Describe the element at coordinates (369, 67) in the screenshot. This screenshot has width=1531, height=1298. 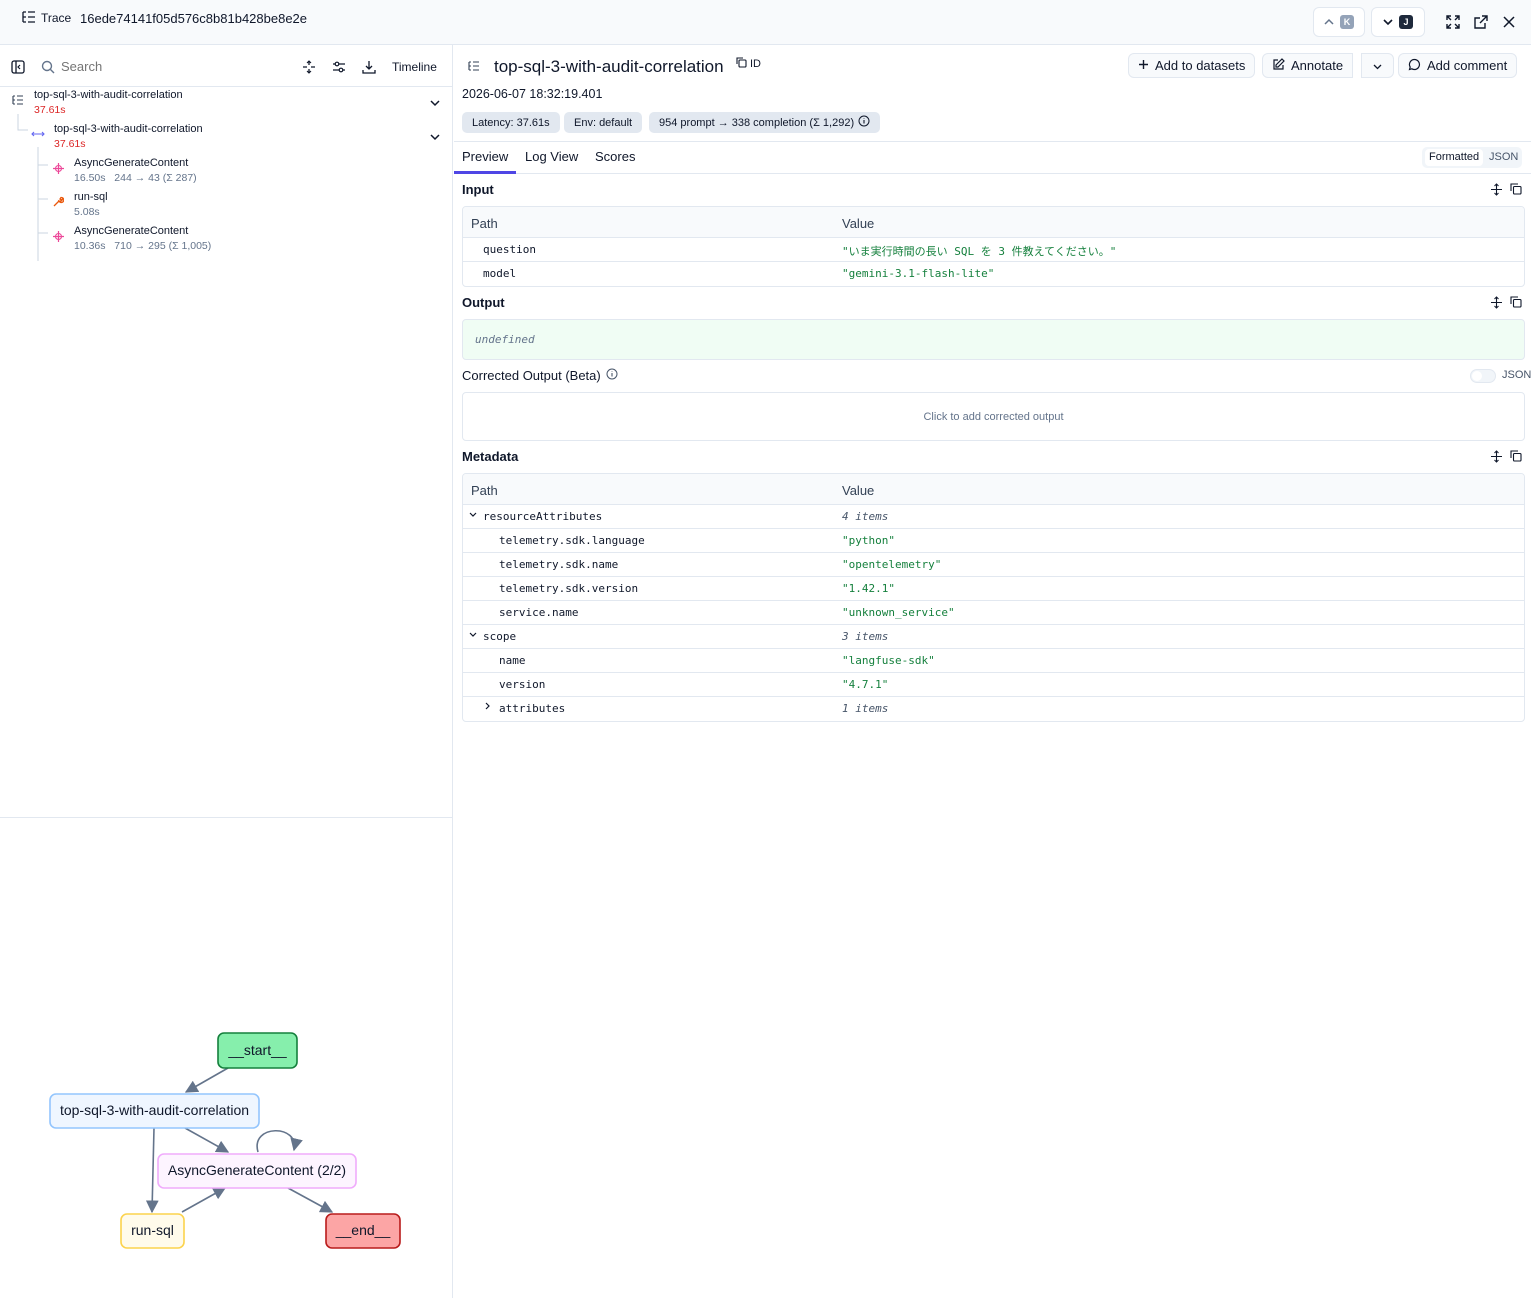
I see `download-icon` at that location.